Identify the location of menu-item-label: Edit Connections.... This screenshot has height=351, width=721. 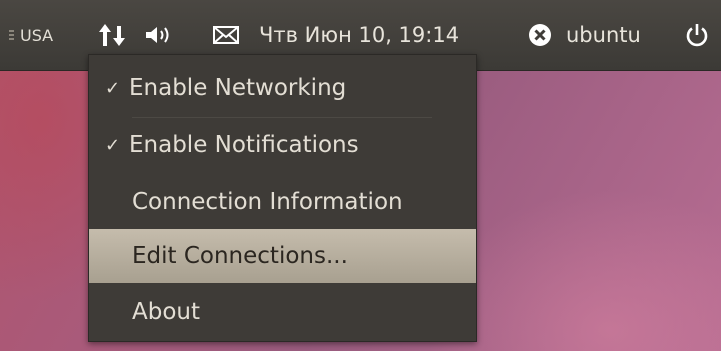
(240, 256).